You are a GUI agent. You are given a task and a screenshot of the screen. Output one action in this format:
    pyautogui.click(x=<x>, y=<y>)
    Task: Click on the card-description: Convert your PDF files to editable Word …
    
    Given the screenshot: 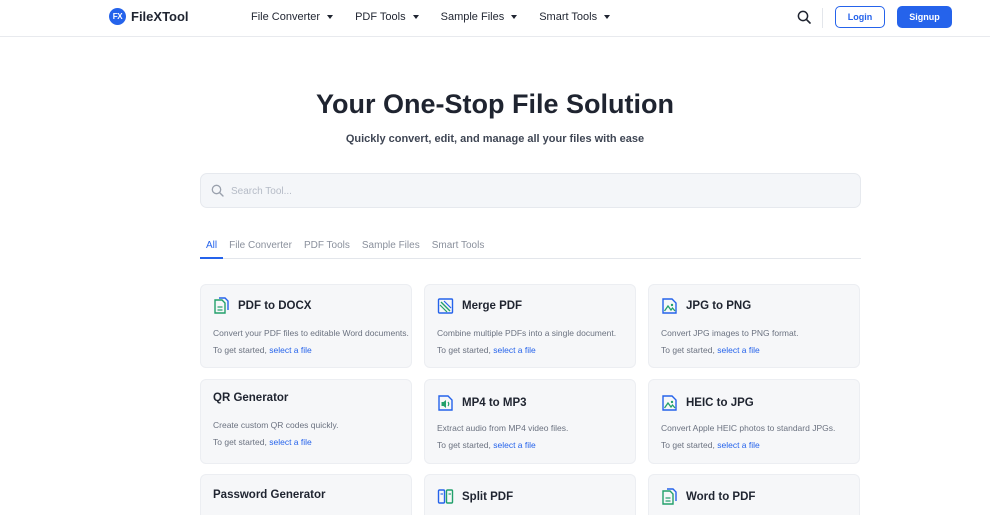 What is the action you would take?
    pyautogui.click(x=311, y=333)
    